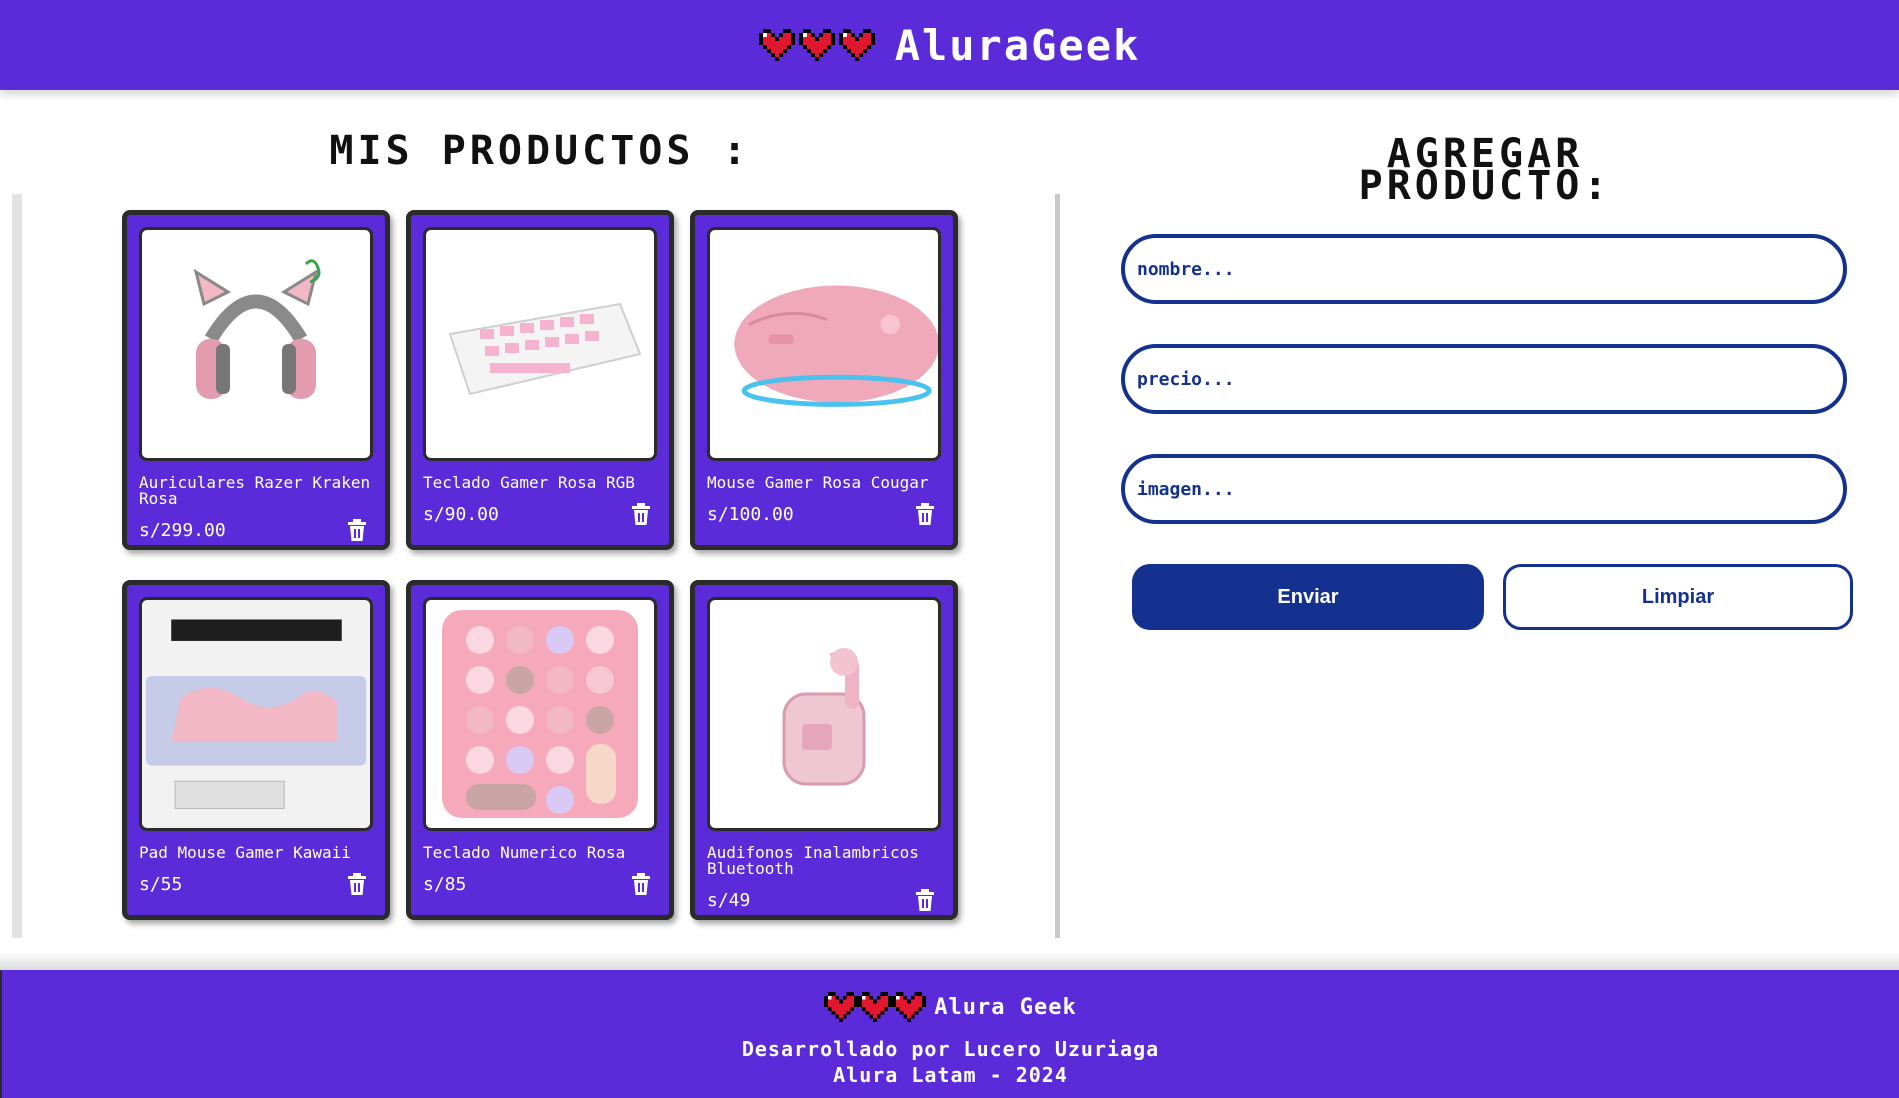 This screenshot has width=1899, height=1098. Describe the element at coordinates (818, 482) in the screenshot. I see `product-name: Mouse Gamer Rosa Cougar` at that location.